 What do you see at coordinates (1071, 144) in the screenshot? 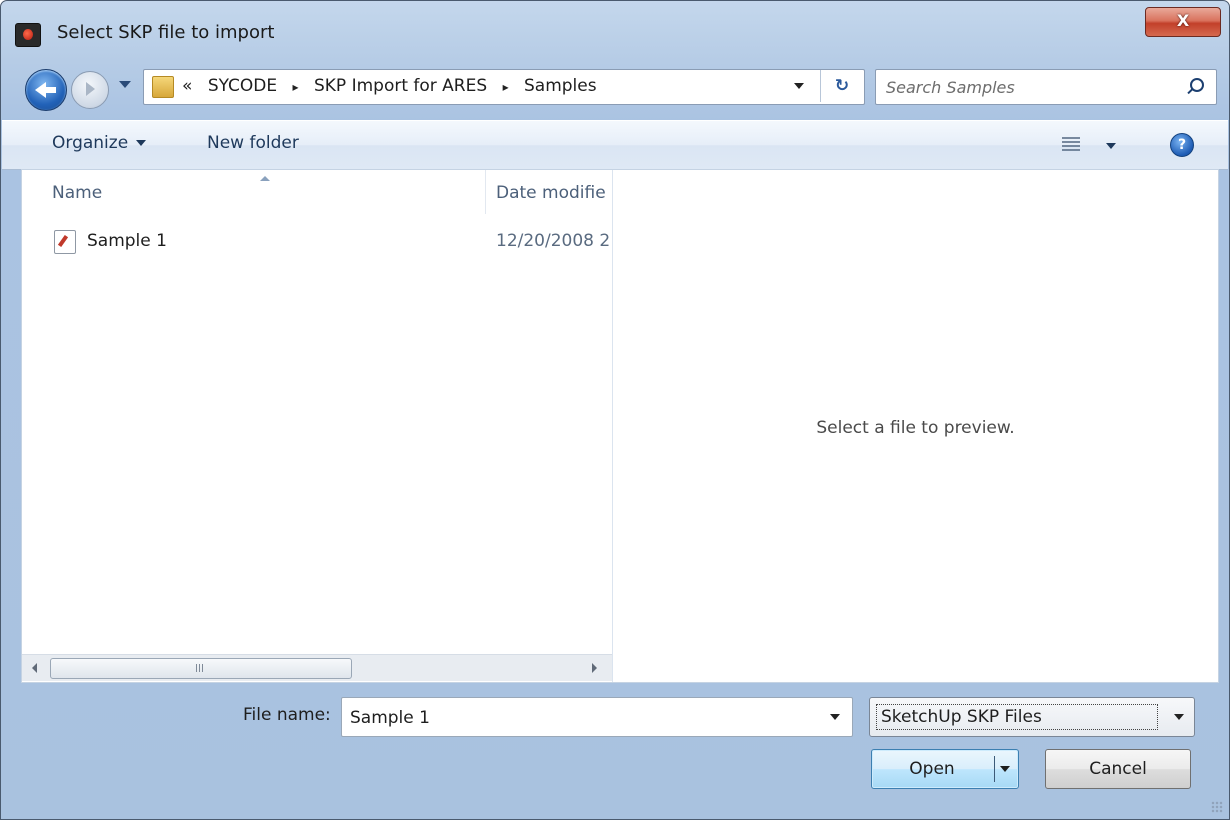
I see `change-view-icon` at bounding box center [1071, 144].